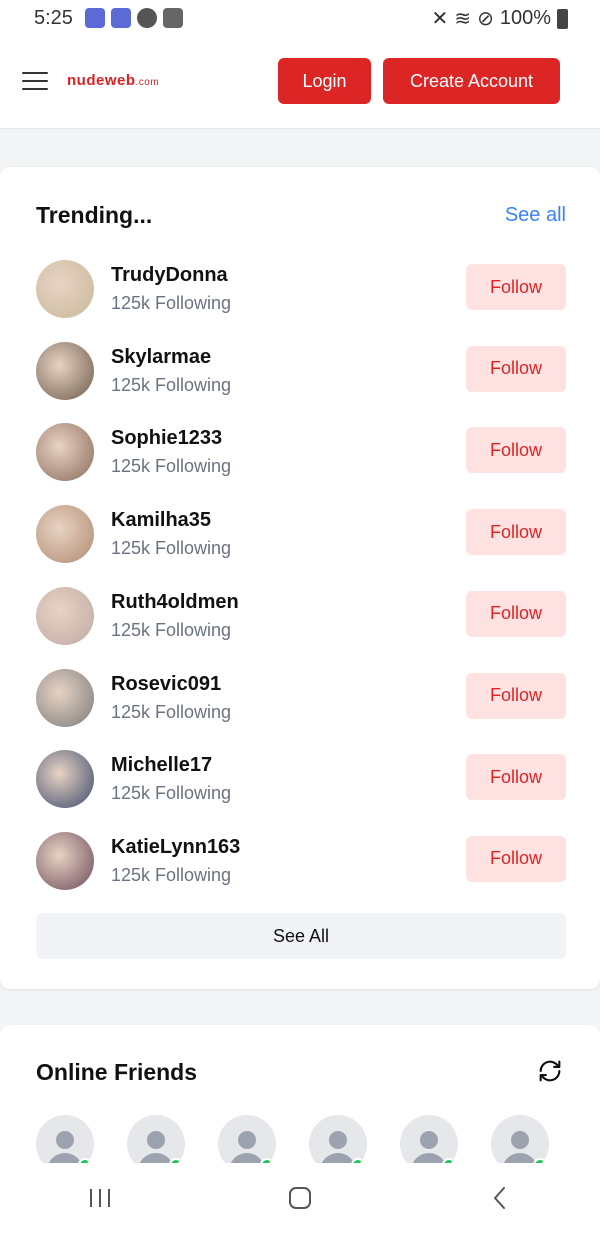  Describe the element at coordinates (147, 82) in the screenshot. I see `logo-suffix: .com` at that location.